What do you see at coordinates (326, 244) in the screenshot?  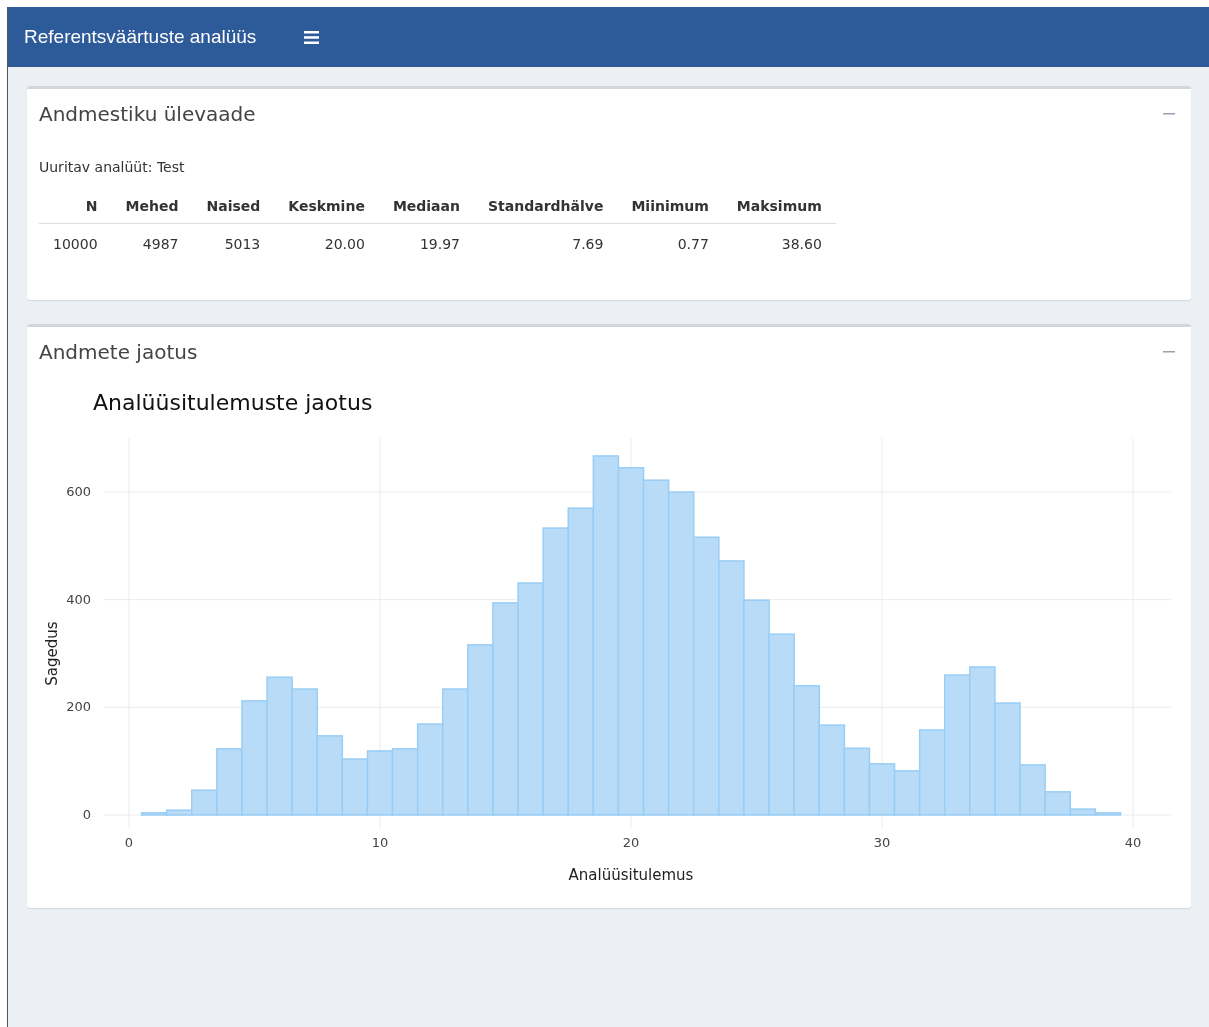 I see `table-cell: 20.00` at bounding box center [326, 244].